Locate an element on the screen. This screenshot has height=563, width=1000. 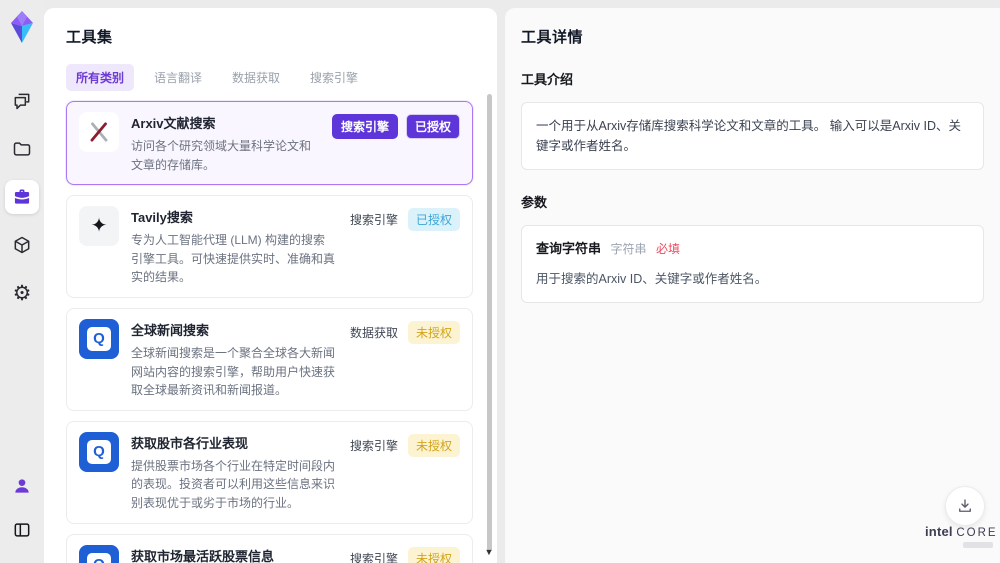
tool-category-badge: 数据获取 is located at coordinates (373, 332).